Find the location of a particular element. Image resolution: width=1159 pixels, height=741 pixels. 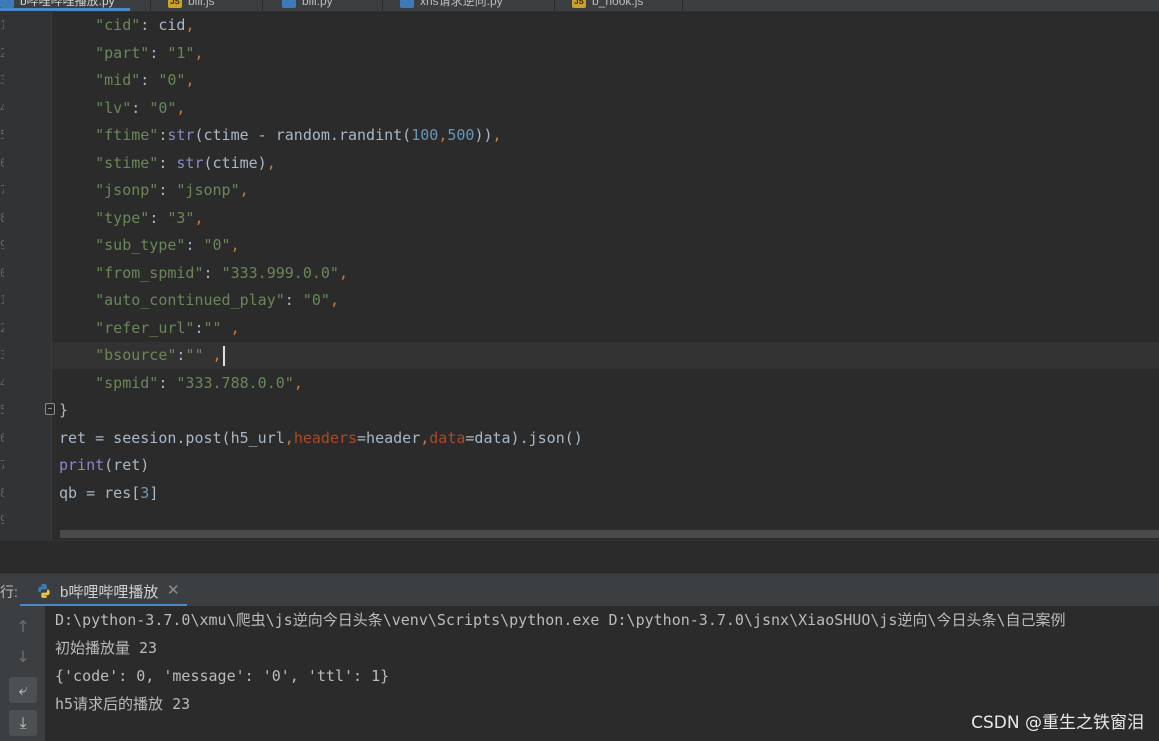

run-toolbar: ↑ ↓ ⤶ ⤓ is located at coordinates (22, 673).